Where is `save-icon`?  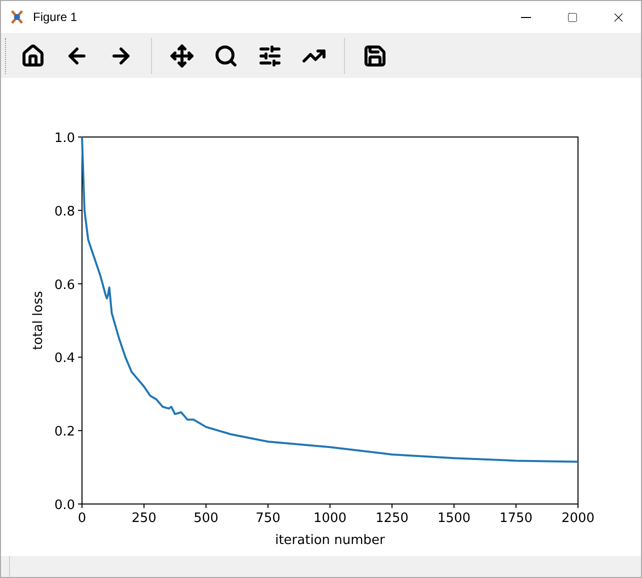
save-icon is located at coordinates (375, 56).